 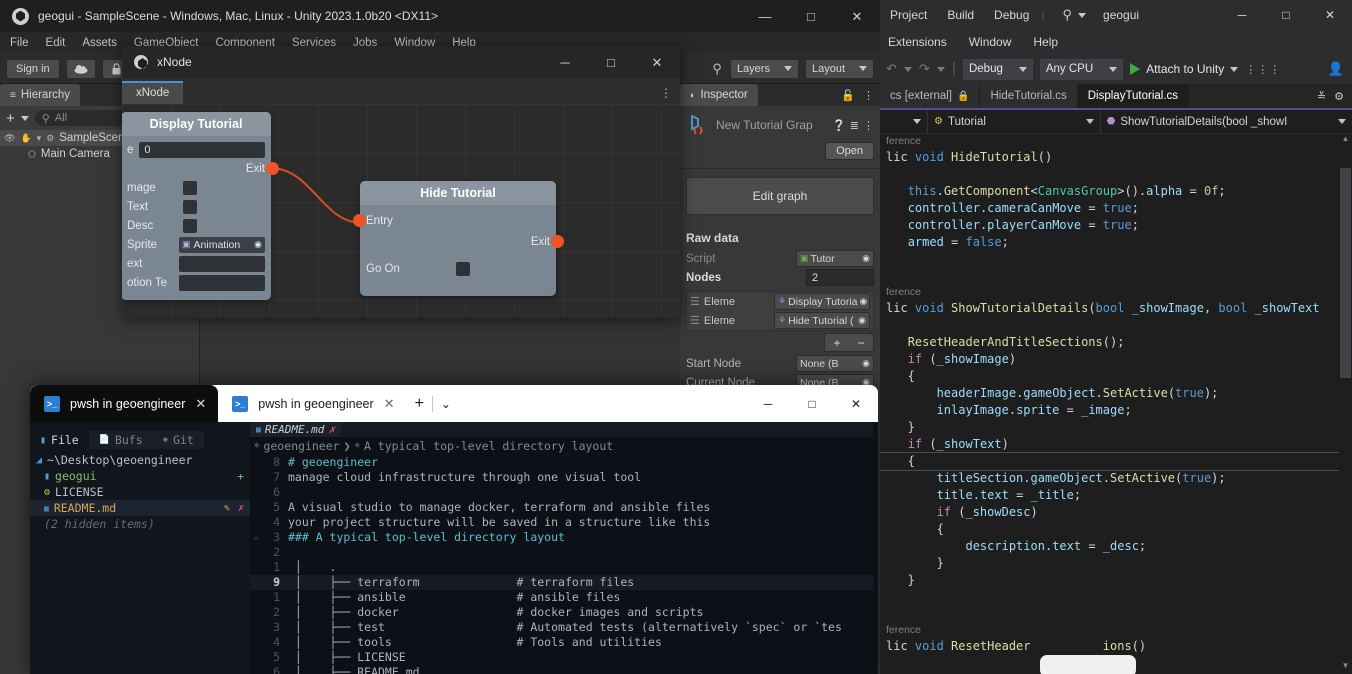 I want to click on layers-dropdown: Layers, so click(x=764, y=68).